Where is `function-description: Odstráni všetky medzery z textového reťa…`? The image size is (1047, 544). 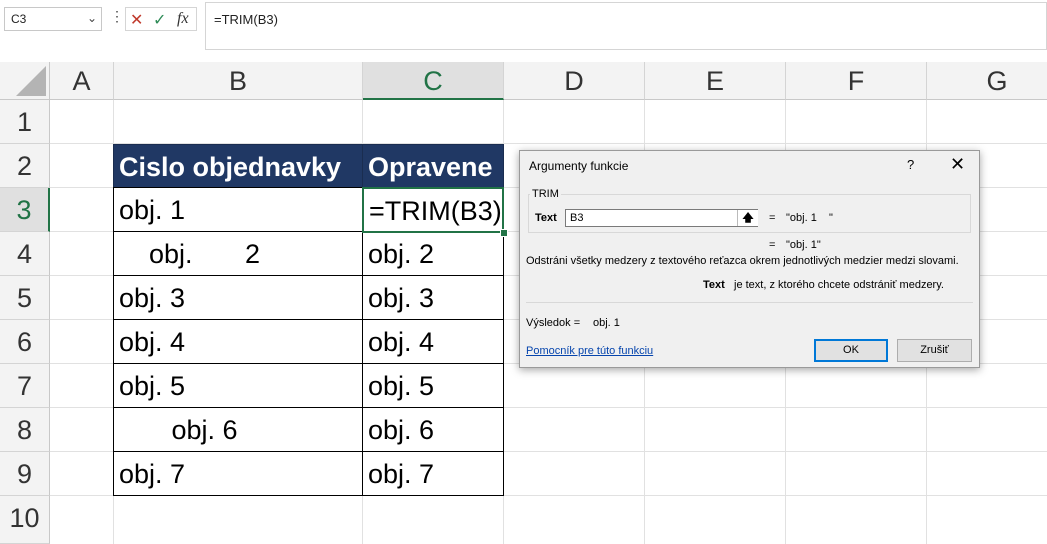 function-description: Odstráni všetky medzery z textového reťa… is located at coordinates (742, 261).